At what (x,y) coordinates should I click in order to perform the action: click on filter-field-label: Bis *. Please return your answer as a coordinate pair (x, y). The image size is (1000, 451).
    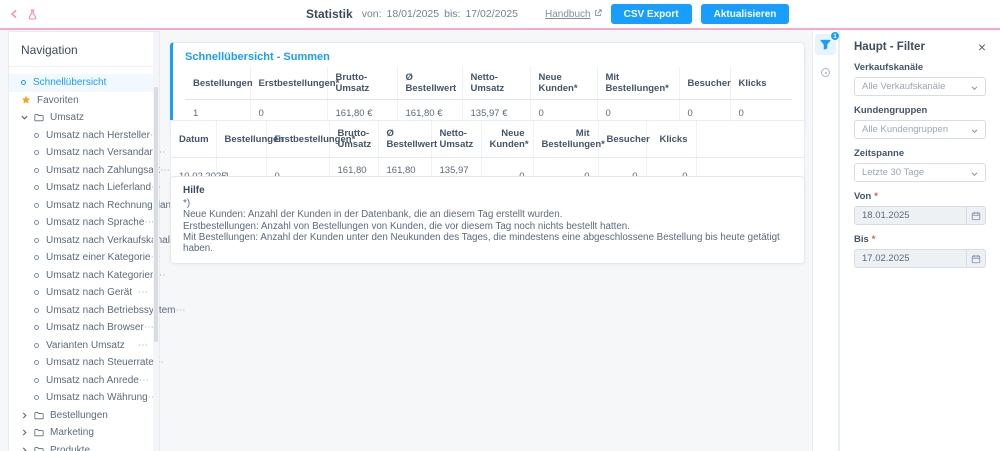
    Looking at the image, I should click on (865, 239).